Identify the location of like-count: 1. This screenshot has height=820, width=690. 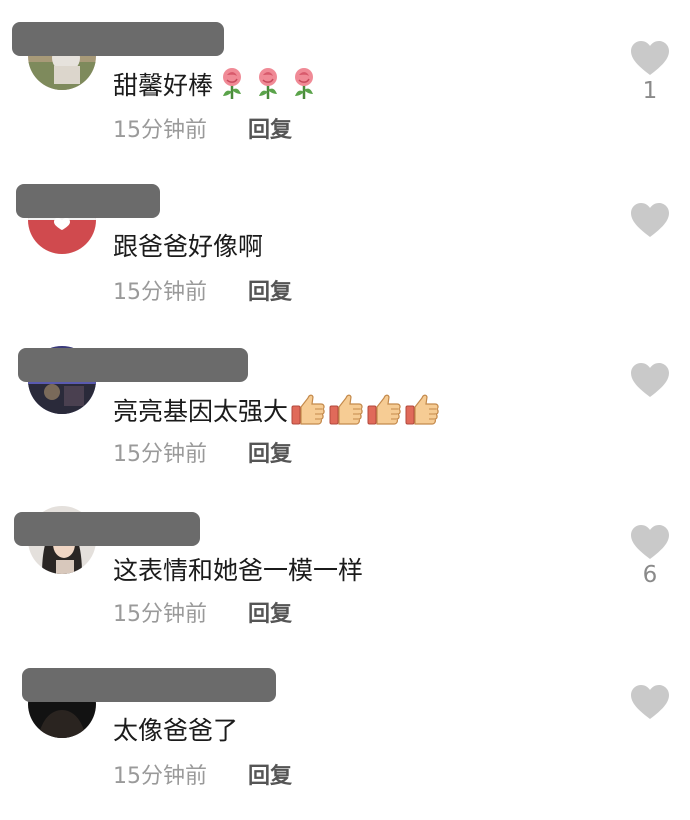
(650, 91).